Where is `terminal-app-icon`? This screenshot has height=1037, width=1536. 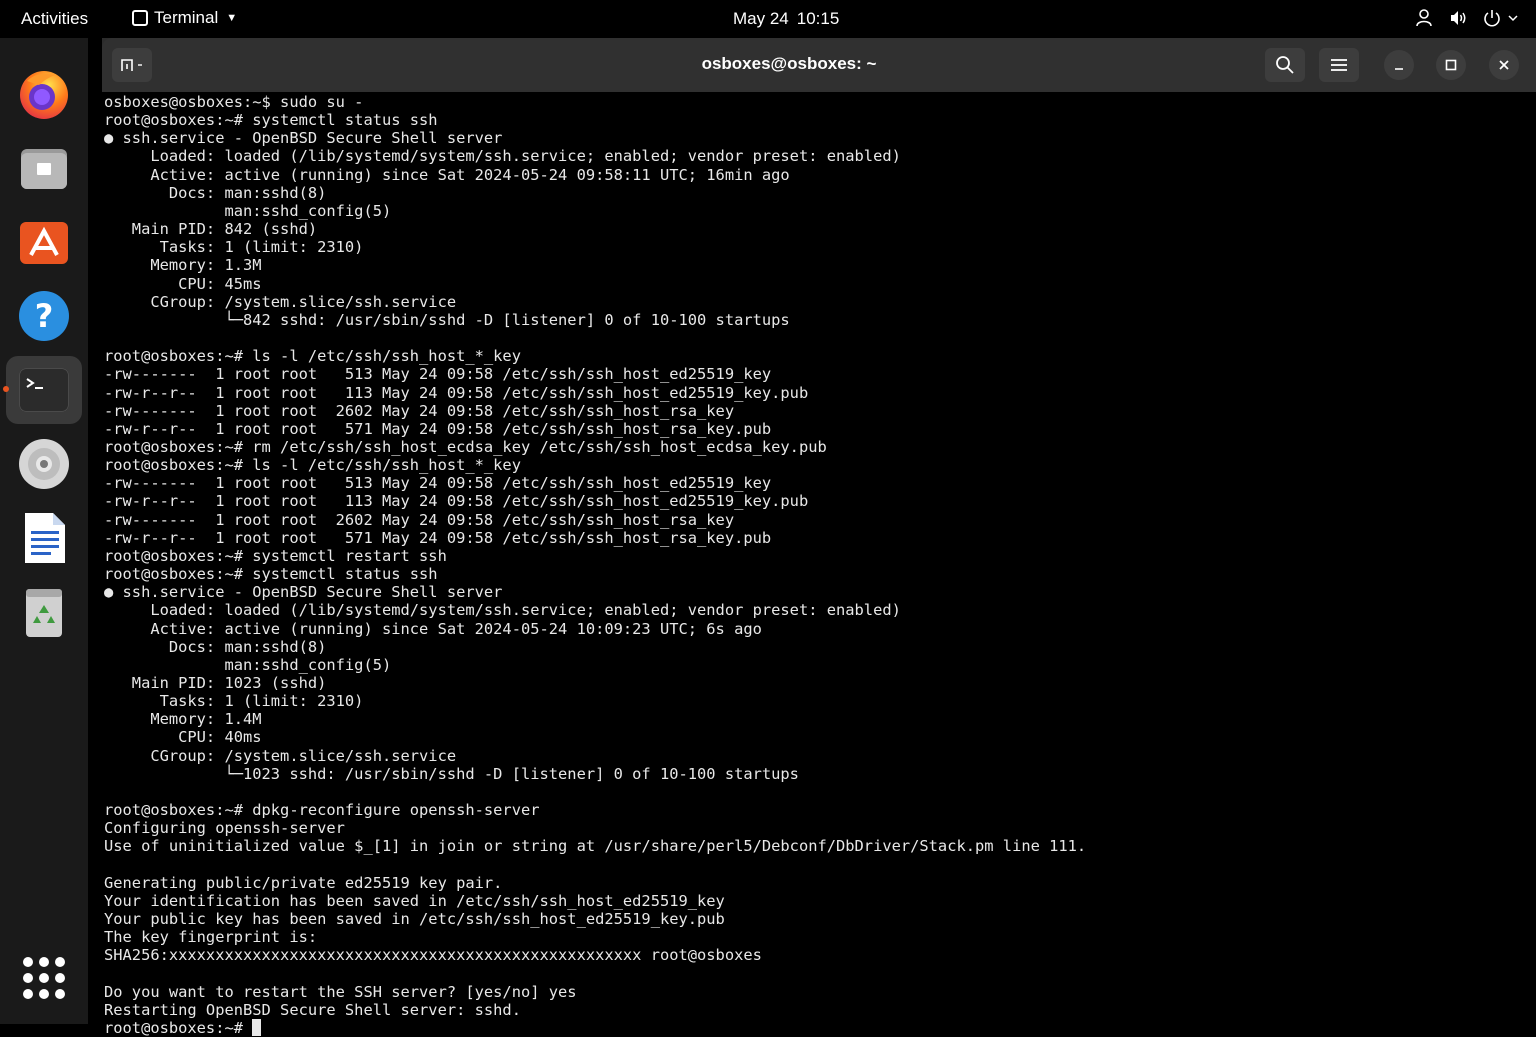 terminal-app-icon is located at coordinates (140, 18).